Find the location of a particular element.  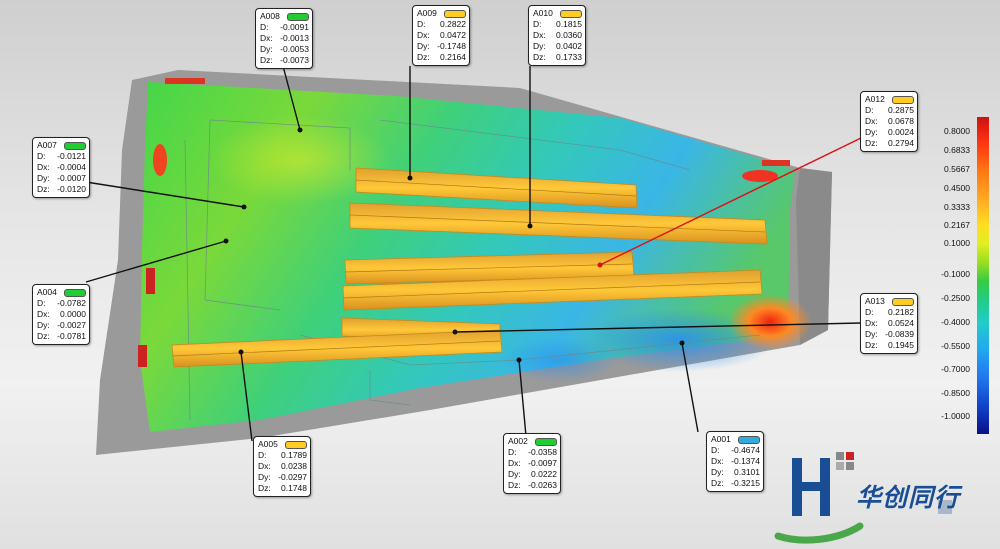

callout-value-dy: -0.0297 is located at coordinates (292, 477).